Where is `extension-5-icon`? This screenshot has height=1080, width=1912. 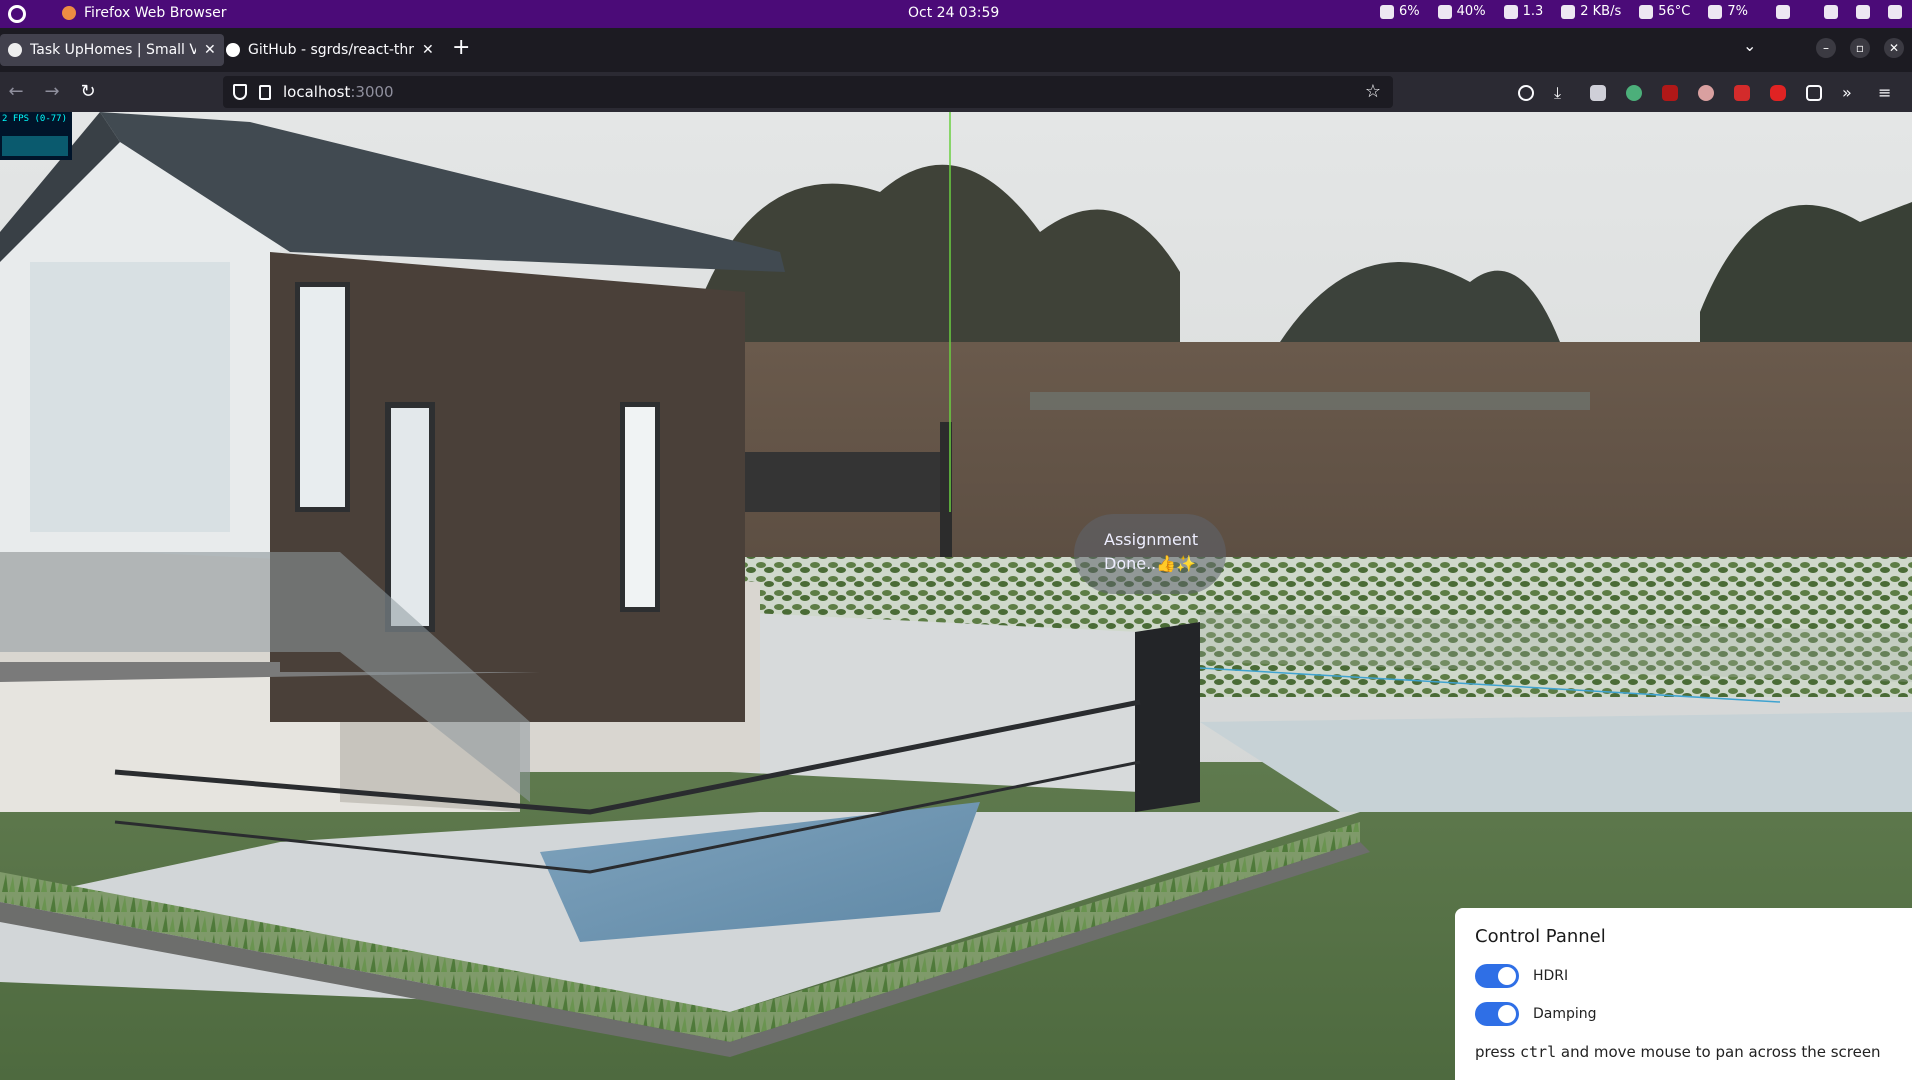 extension-5-icon is located at coordinates (1778, 93).